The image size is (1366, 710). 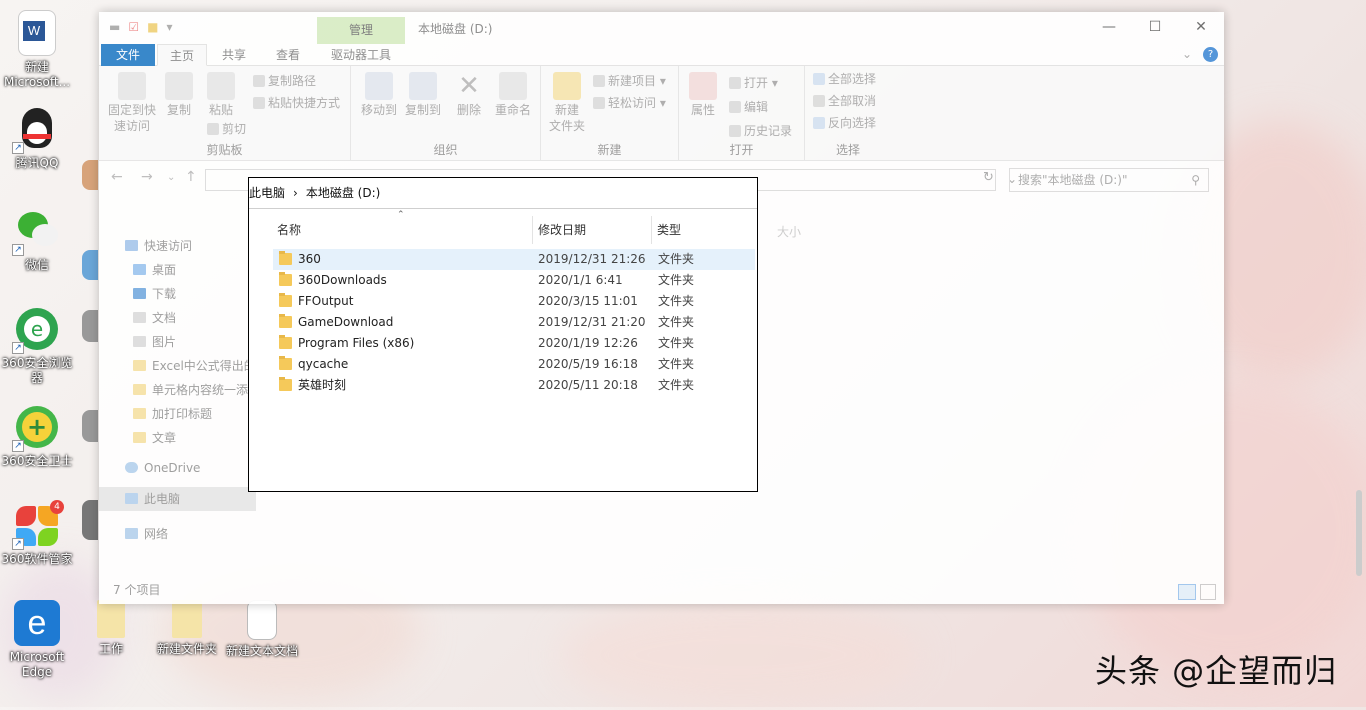 I want to click on nav-this-pc: 此电脑, so click(x=177, y=499).